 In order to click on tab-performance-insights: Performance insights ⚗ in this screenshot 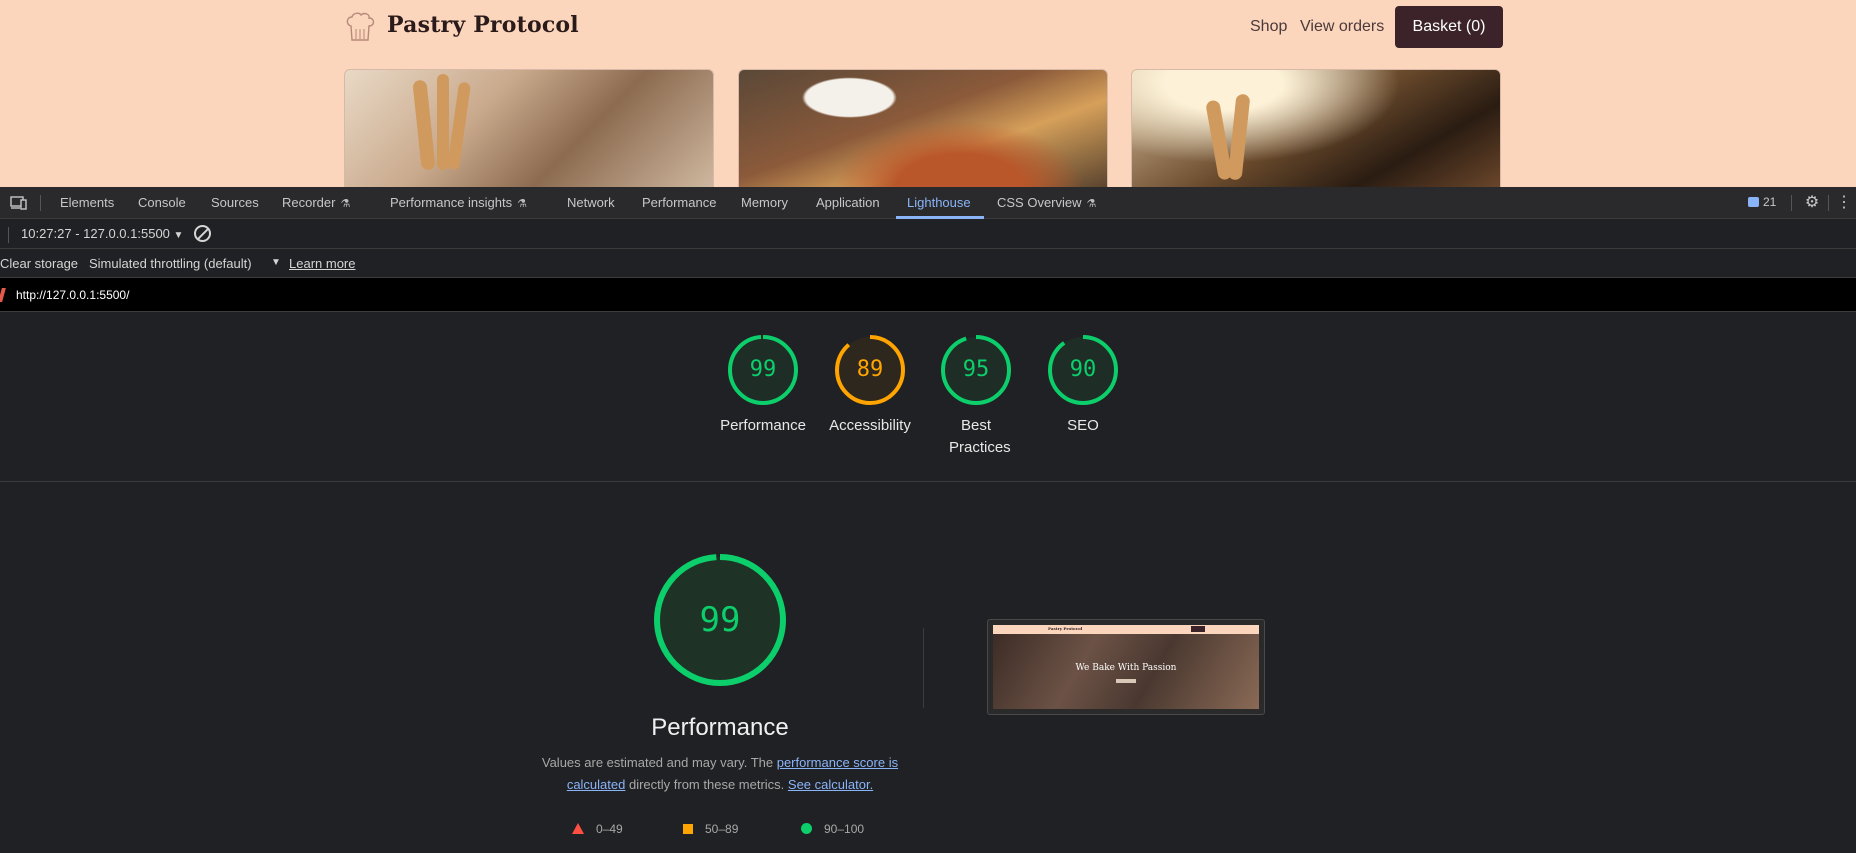, I will do `click(458, 203)`.